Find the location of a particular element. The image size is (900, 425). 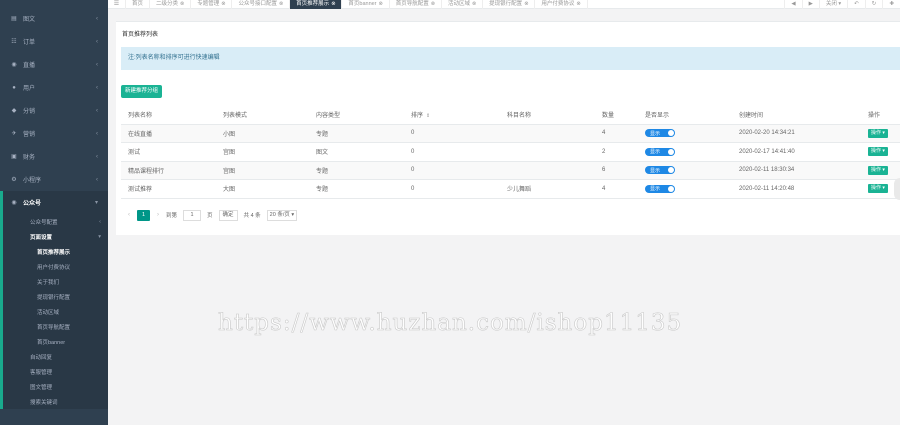

tab-4: 首页推荐展示 ⊗ is located at coordinates (316, 4).